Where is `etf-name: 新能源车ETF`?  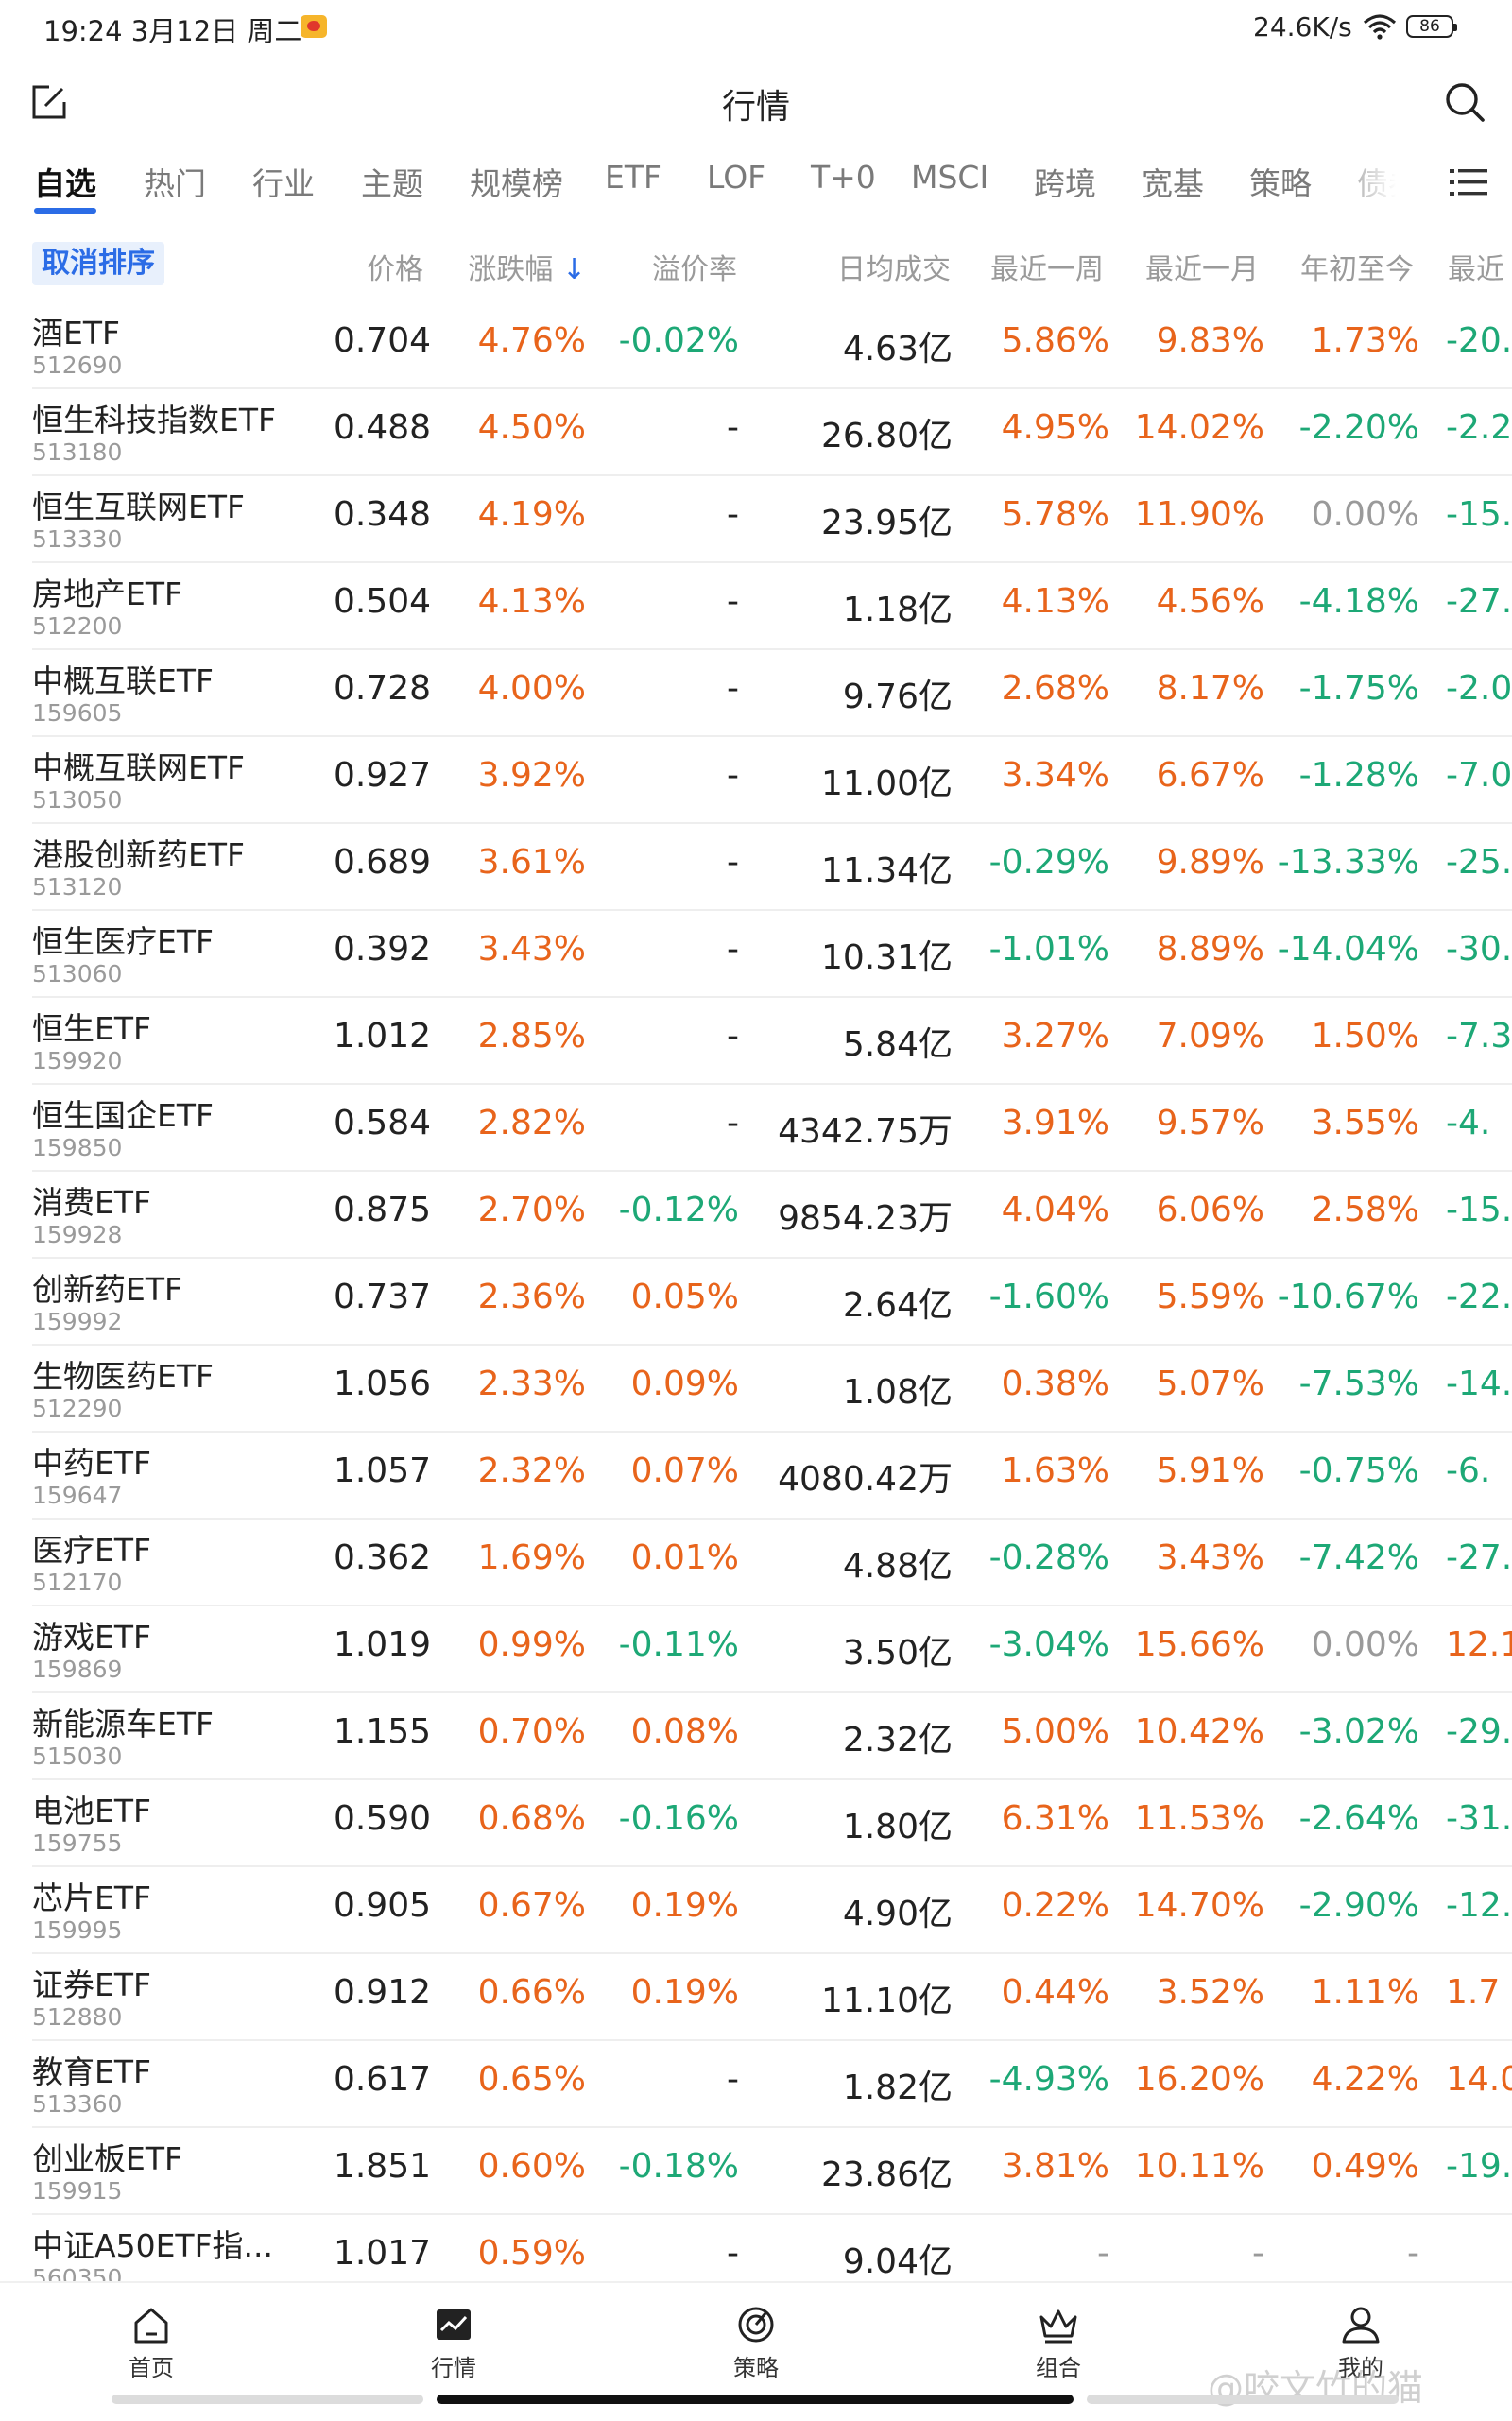 etf-name: 新能源车ETF is located at coordinates (123, 1724).